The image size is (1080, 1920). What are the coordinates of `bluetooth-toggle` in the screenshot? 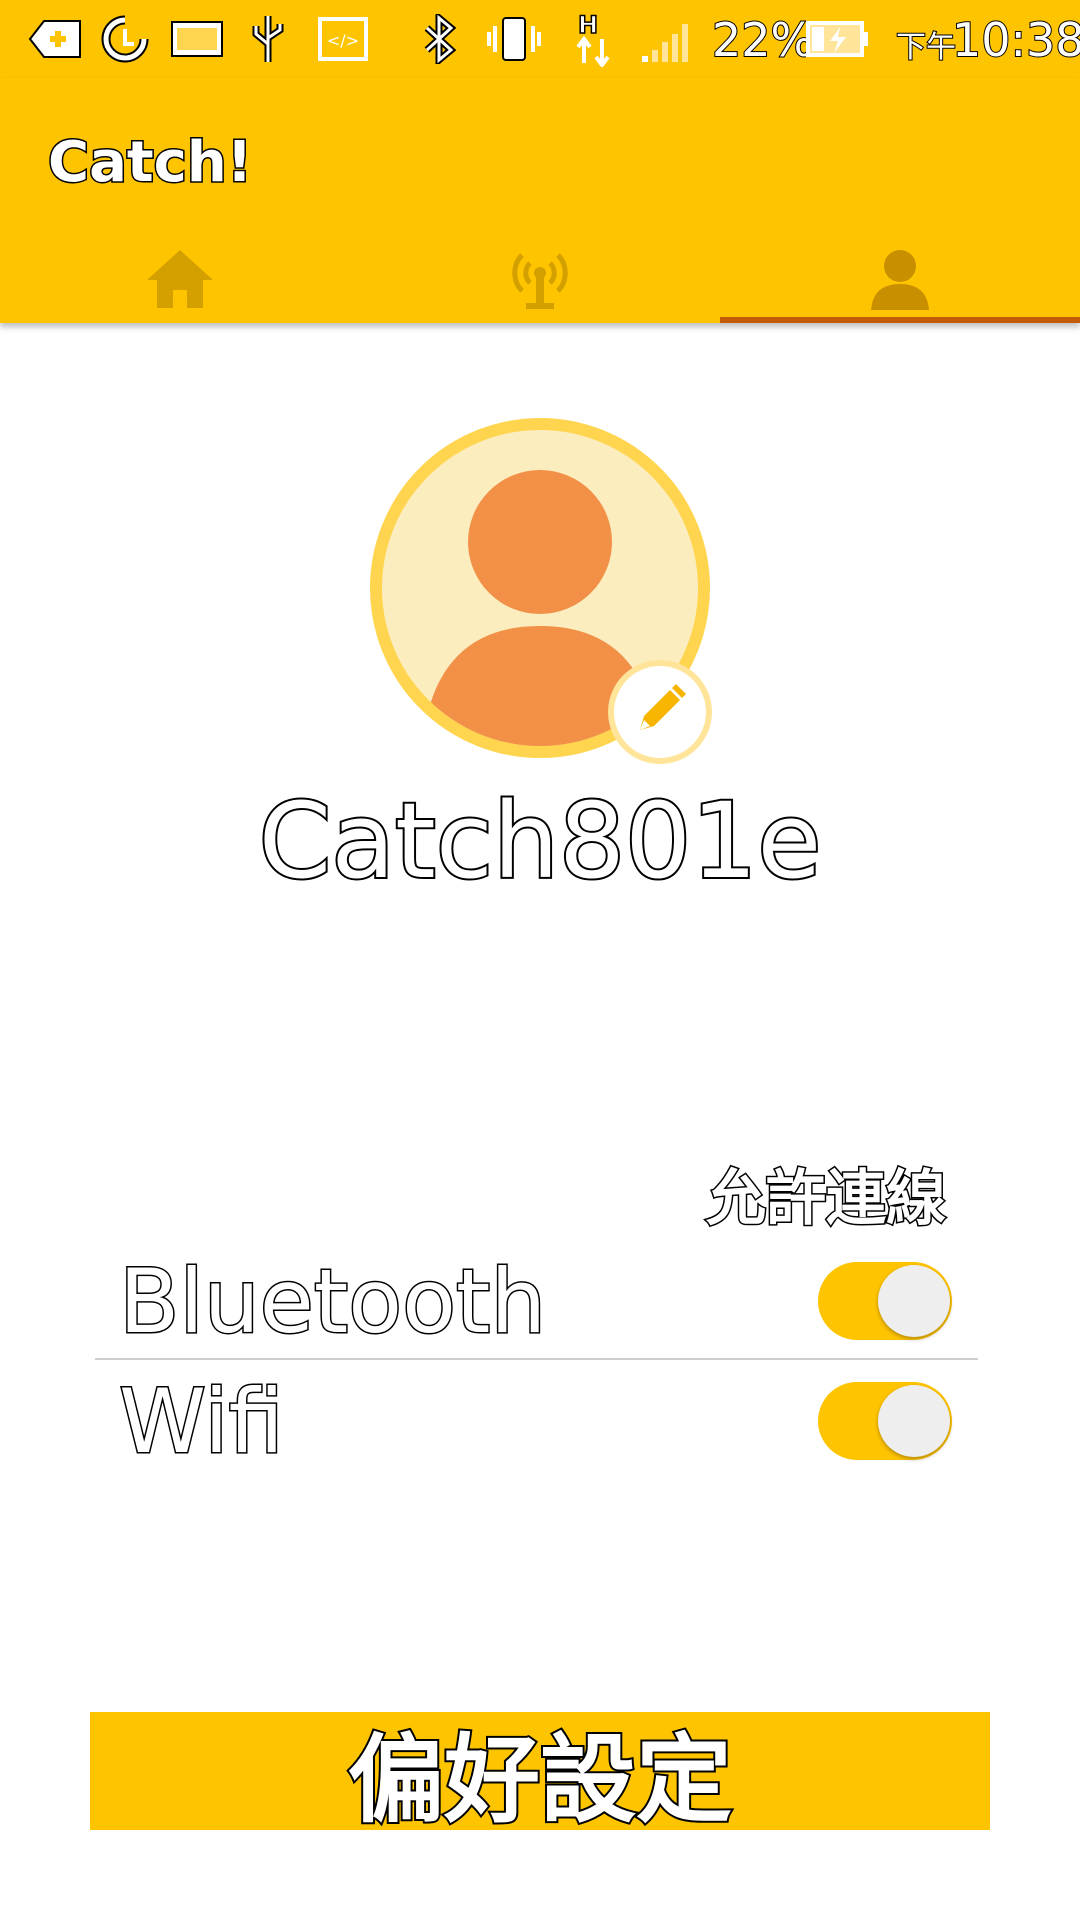 It's located at (885, 1301).